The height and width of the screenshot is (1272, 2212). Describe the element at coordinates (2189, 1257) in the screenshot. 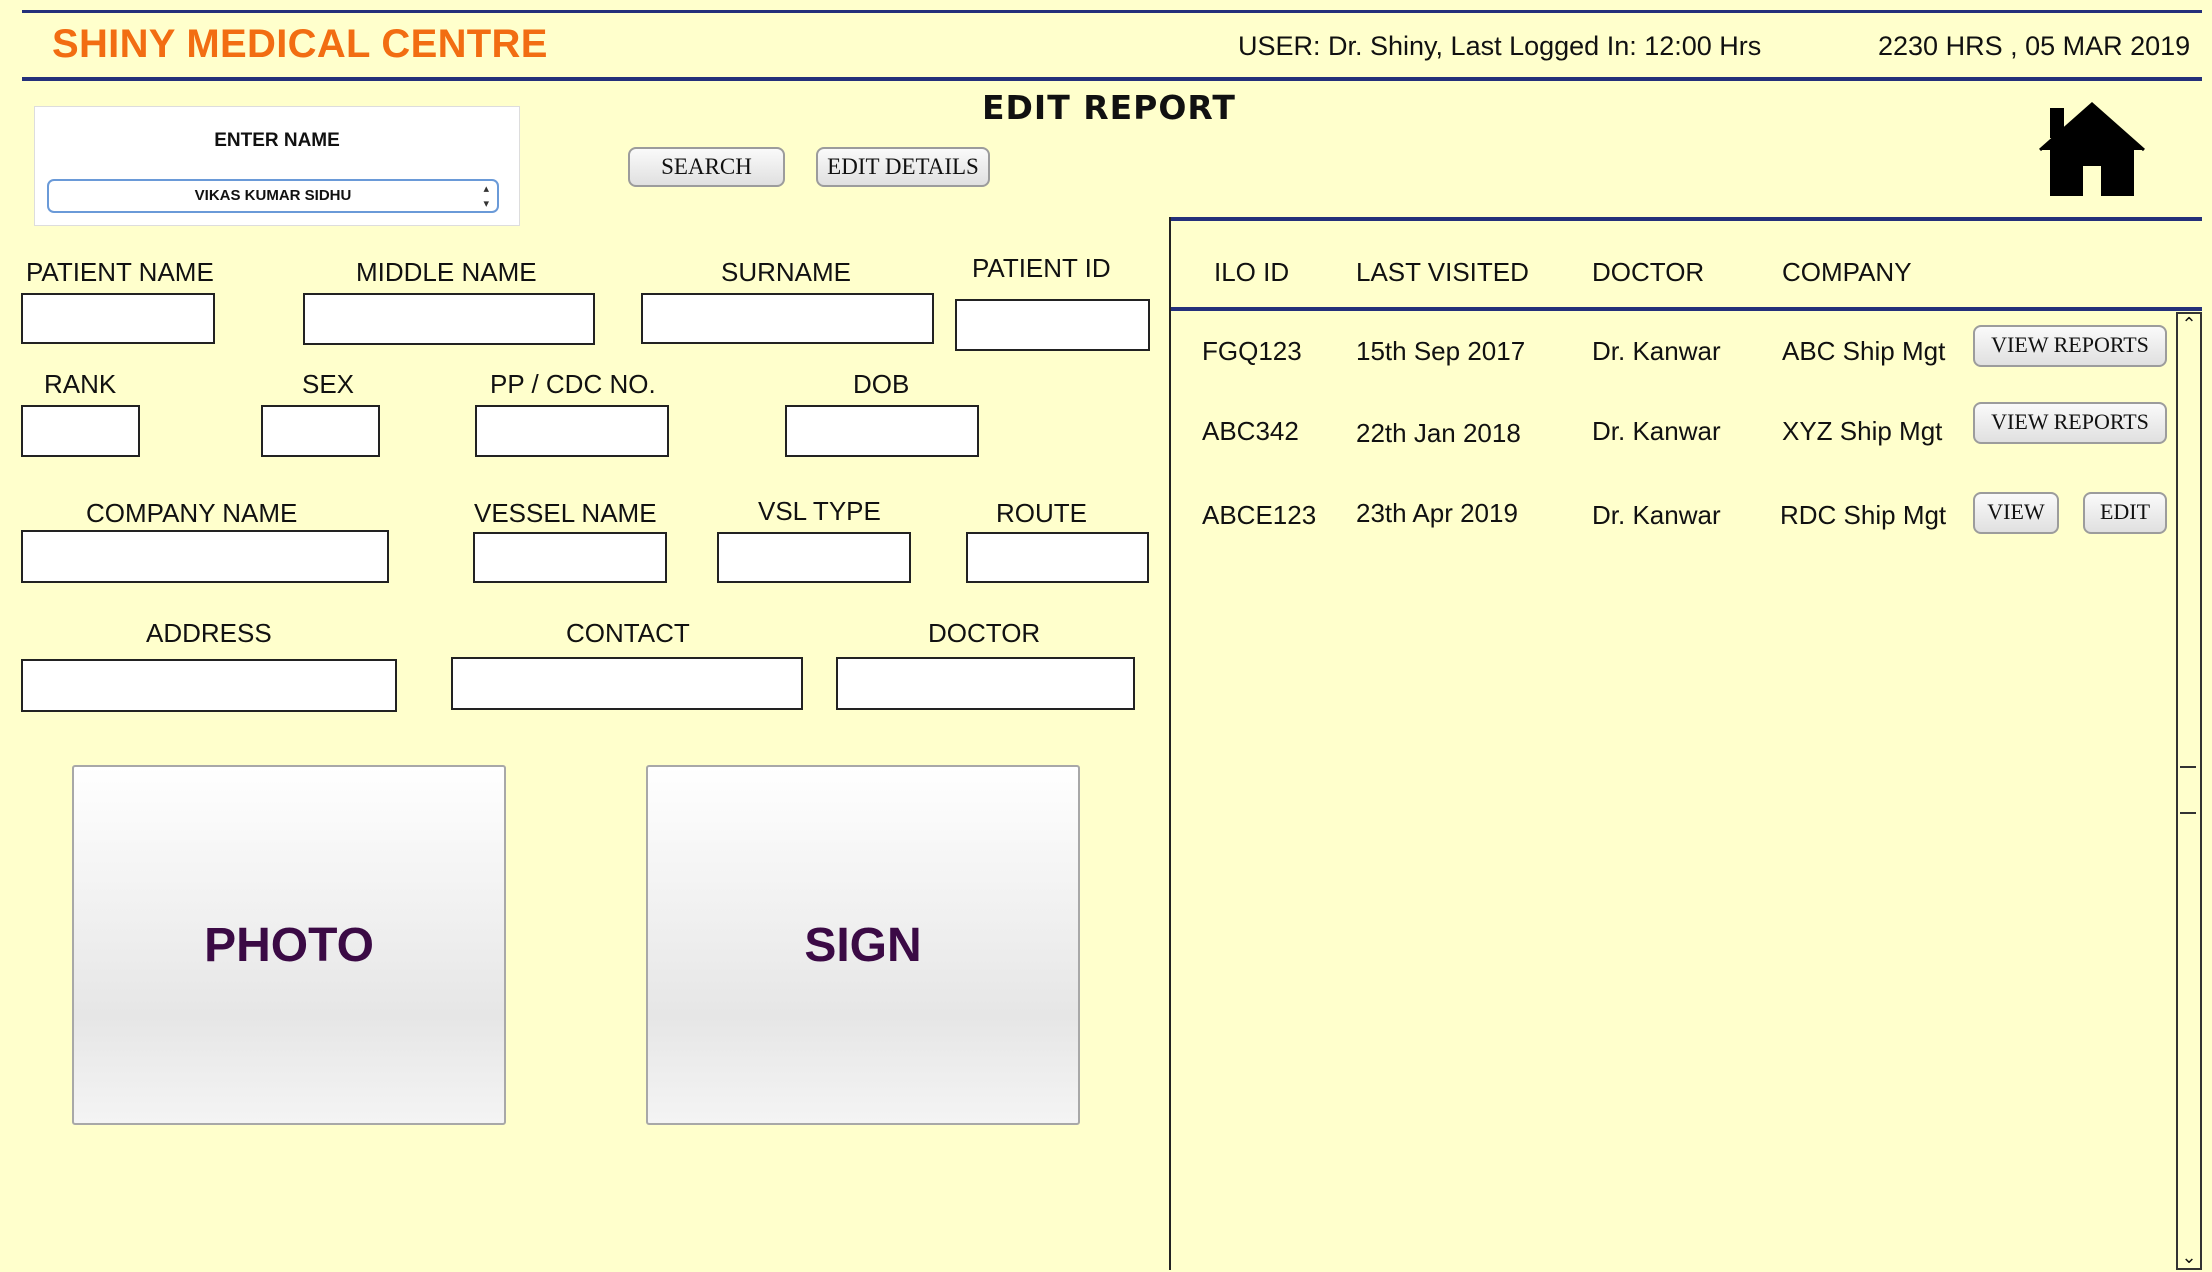

I see `scroll-down-icon: ⌄` at that location.